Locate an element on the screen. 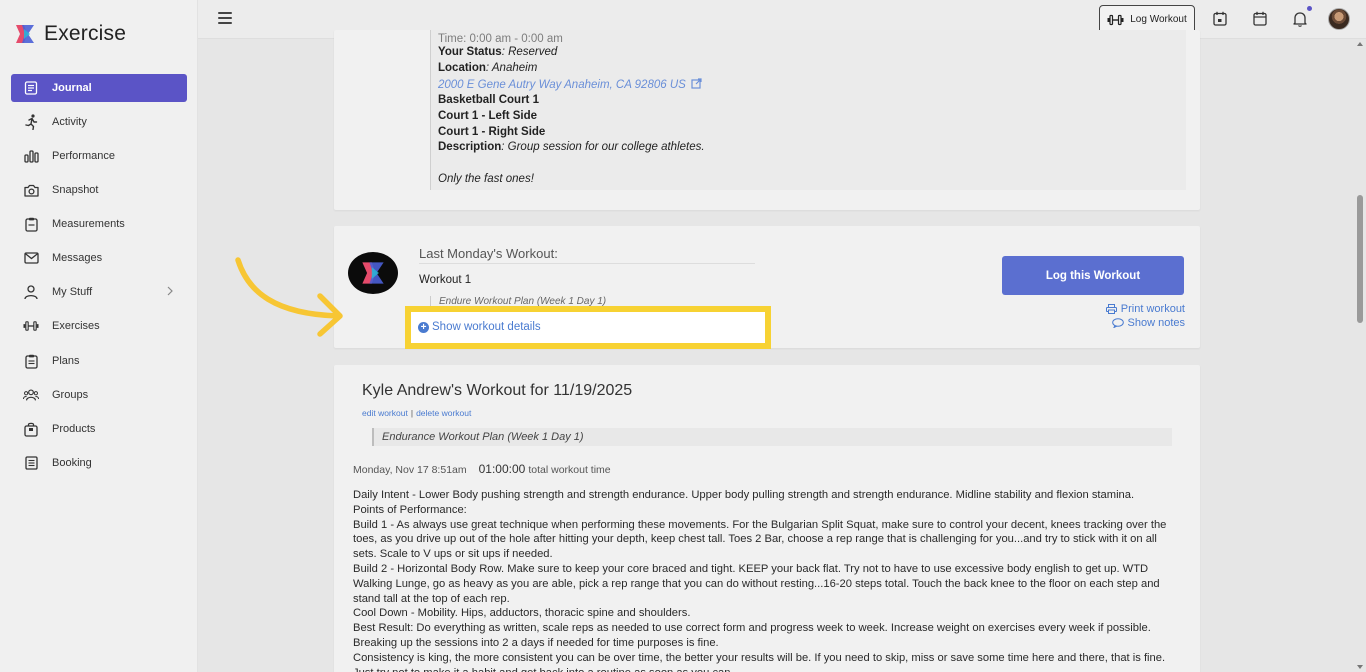 The height and width of the screenshot is (672, 1366). workout-plan: Endurance Workout Plan (Week 1 Day 1) is located at coordinates (772, 437).